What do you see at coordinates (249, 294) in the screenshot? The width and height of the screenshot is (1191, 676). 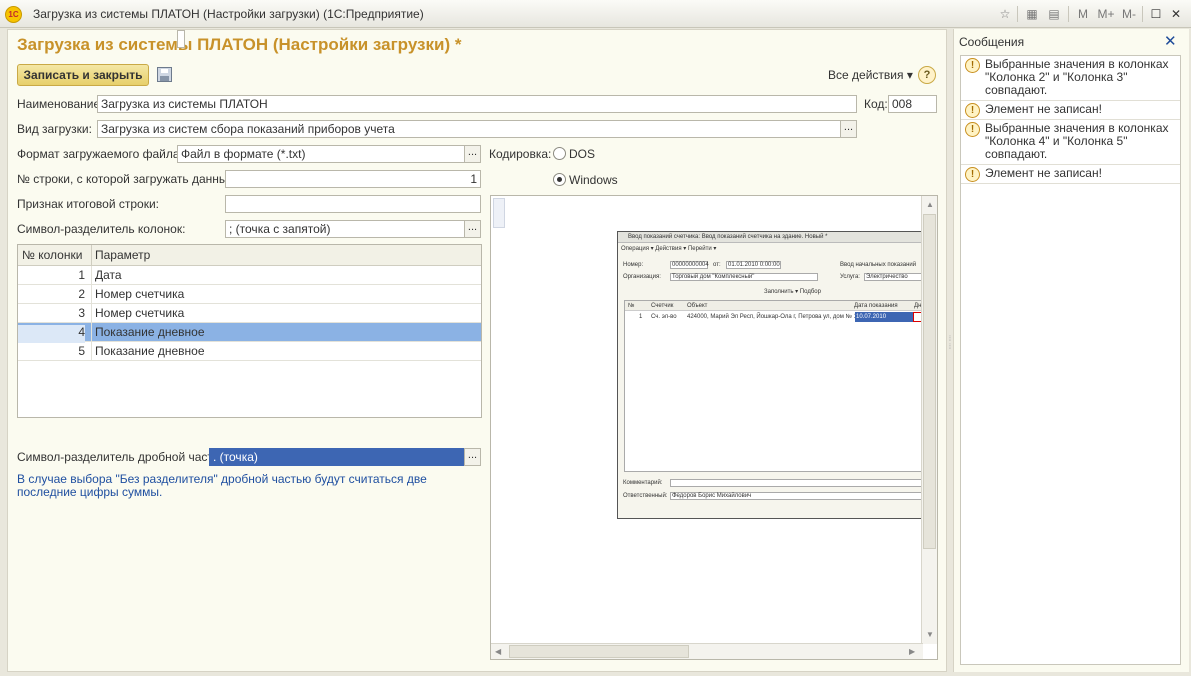 I see `table-row: 2 Номер счетчика` at bounding box center [249, 294].